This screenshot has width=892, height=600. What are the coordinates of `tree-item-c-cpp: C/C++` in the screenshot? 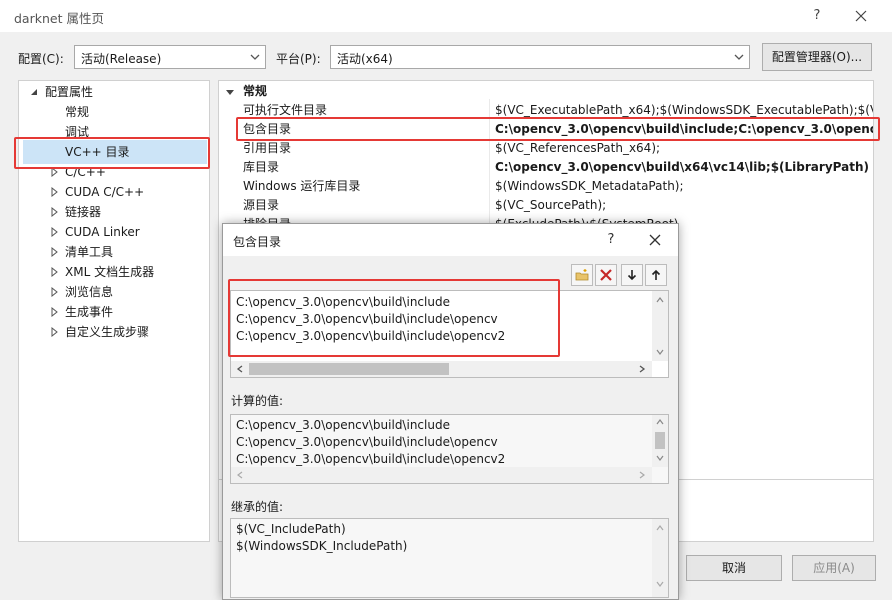 It's located at (78, 172).